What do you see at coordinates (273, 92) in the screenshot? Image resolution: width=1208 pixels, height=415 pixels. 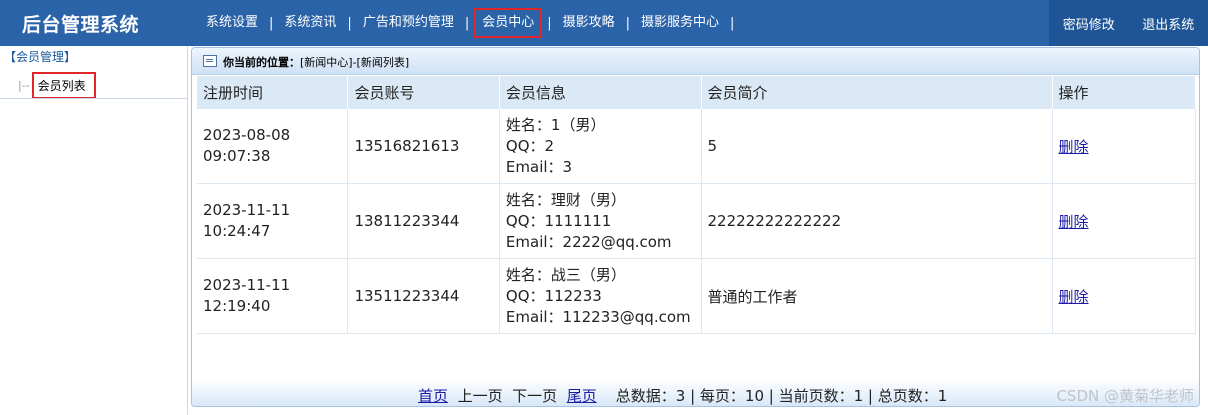 I see `header-register-time: 注册时间` at bounding box center [273, 92].